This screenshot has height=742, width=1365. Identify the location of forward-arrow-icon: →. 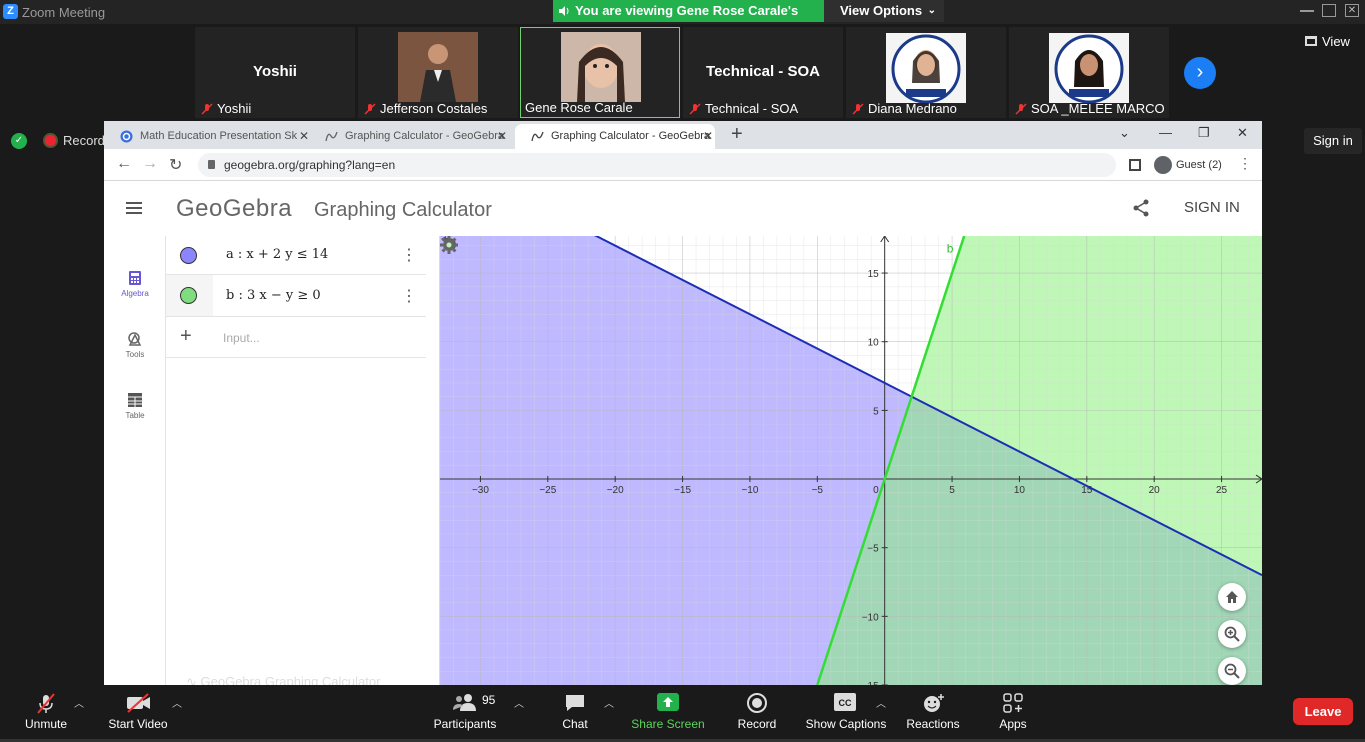
(150, 164).